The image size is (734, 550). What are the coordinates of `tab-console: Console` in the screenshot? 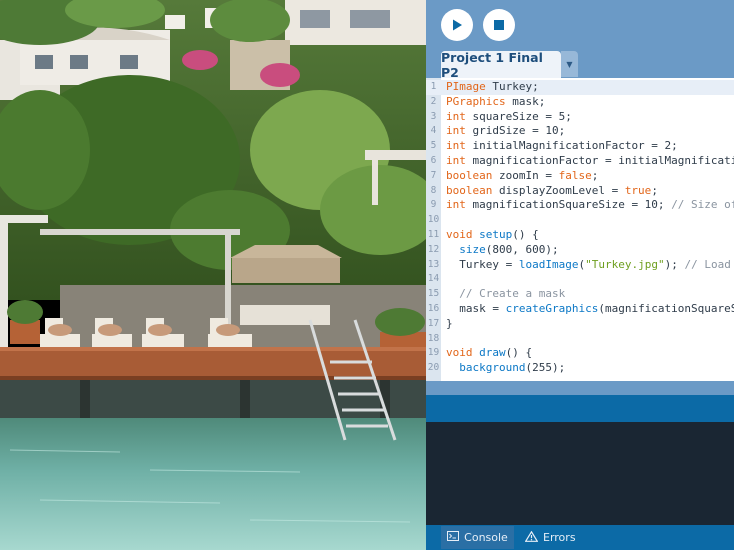 It's located at (477, 537).